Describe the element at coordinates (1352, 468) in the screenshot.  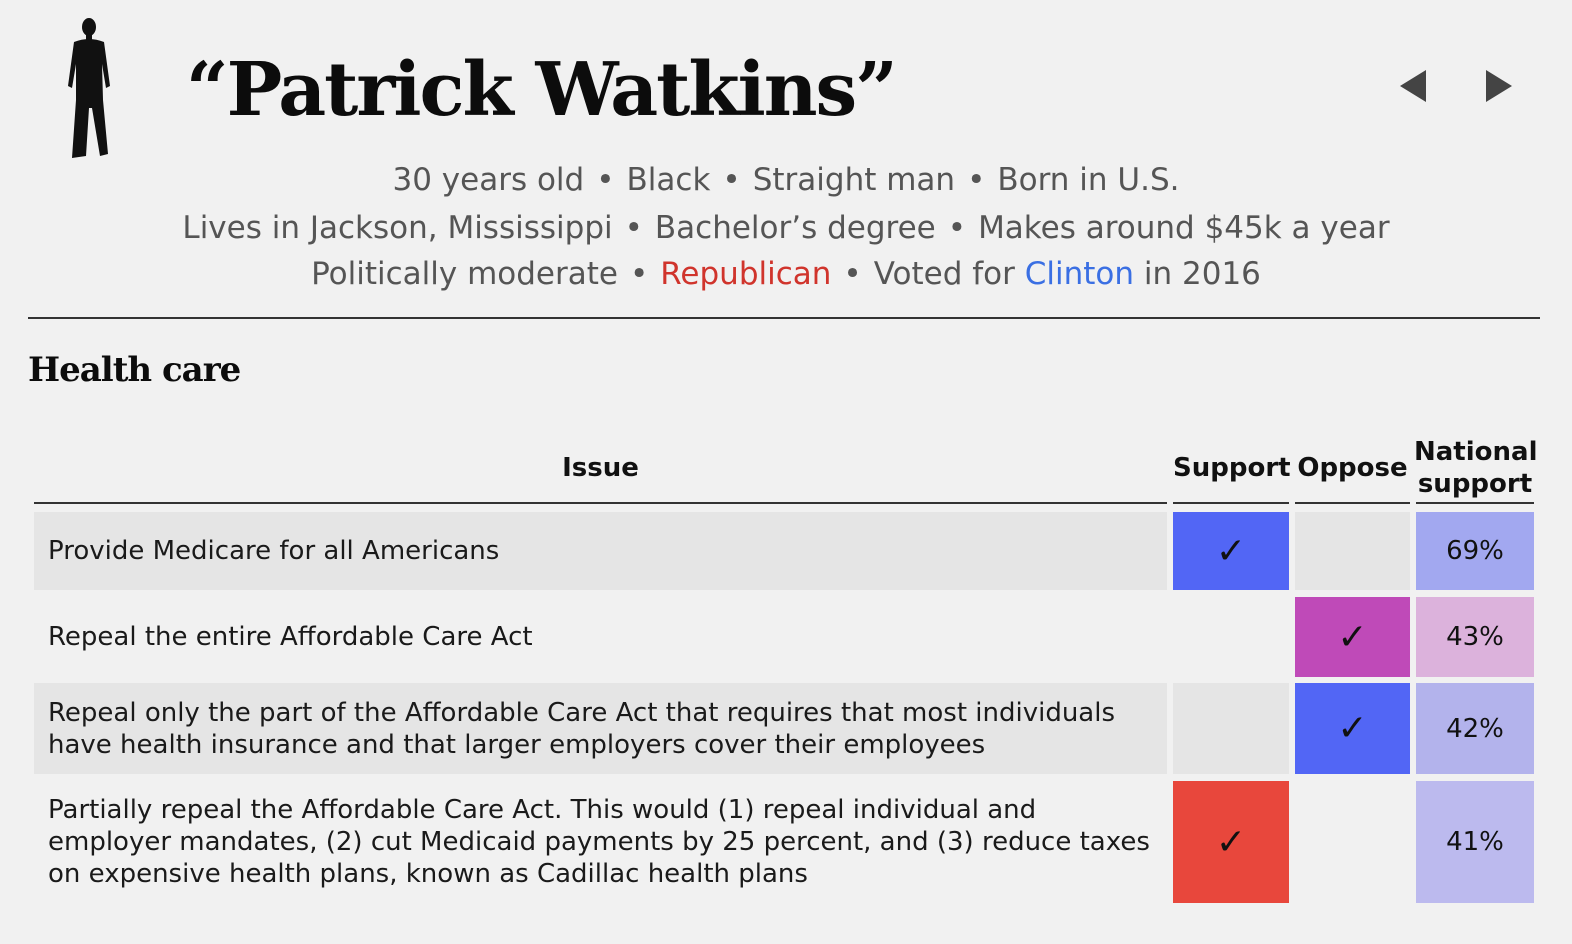
I see `column-header-oppose: Oppose` at that location.